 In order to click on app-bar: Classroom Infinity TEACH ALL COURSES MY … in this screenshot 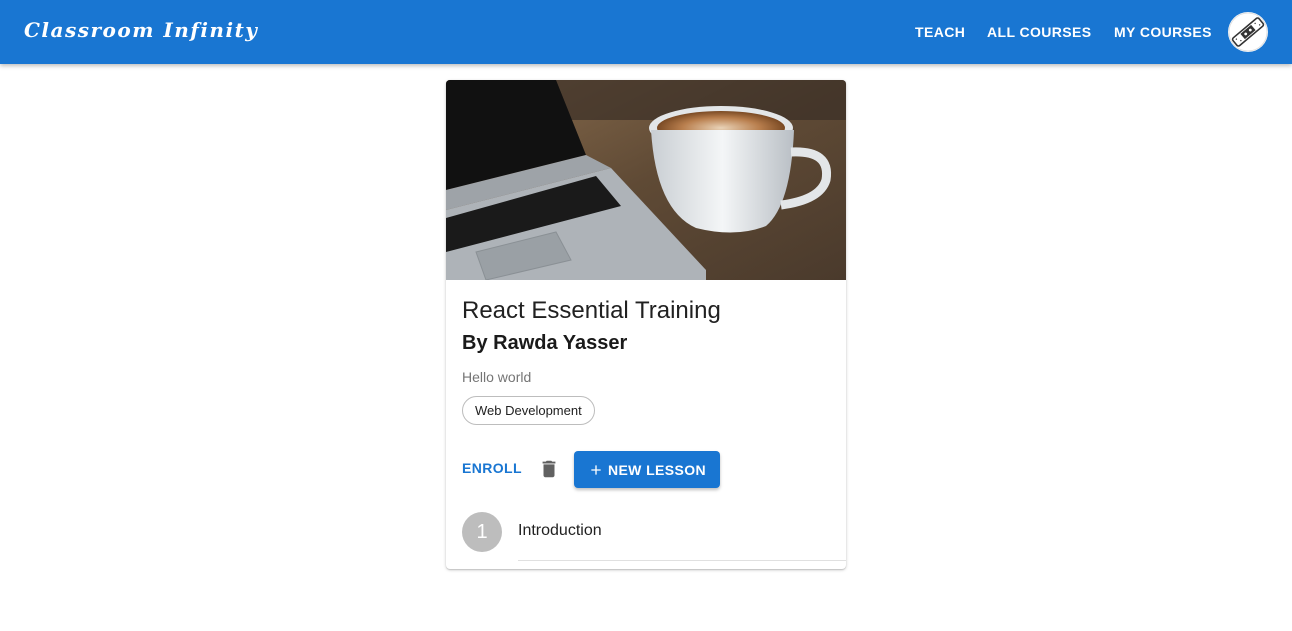, I will do `click(646, 32)`.